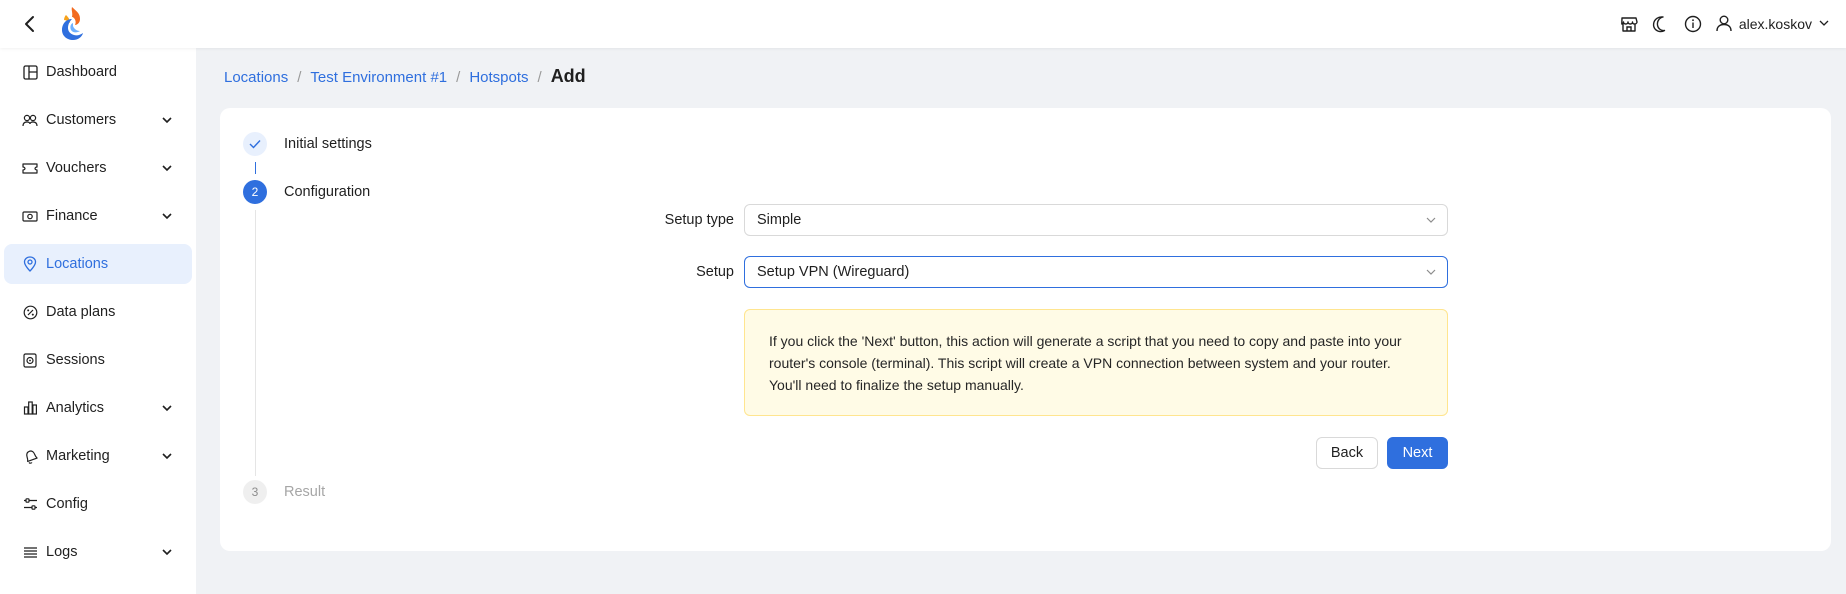 This screenshot has width=1846, height=594. I want to click on setup-type-select: Simple, so click(1096, 220).